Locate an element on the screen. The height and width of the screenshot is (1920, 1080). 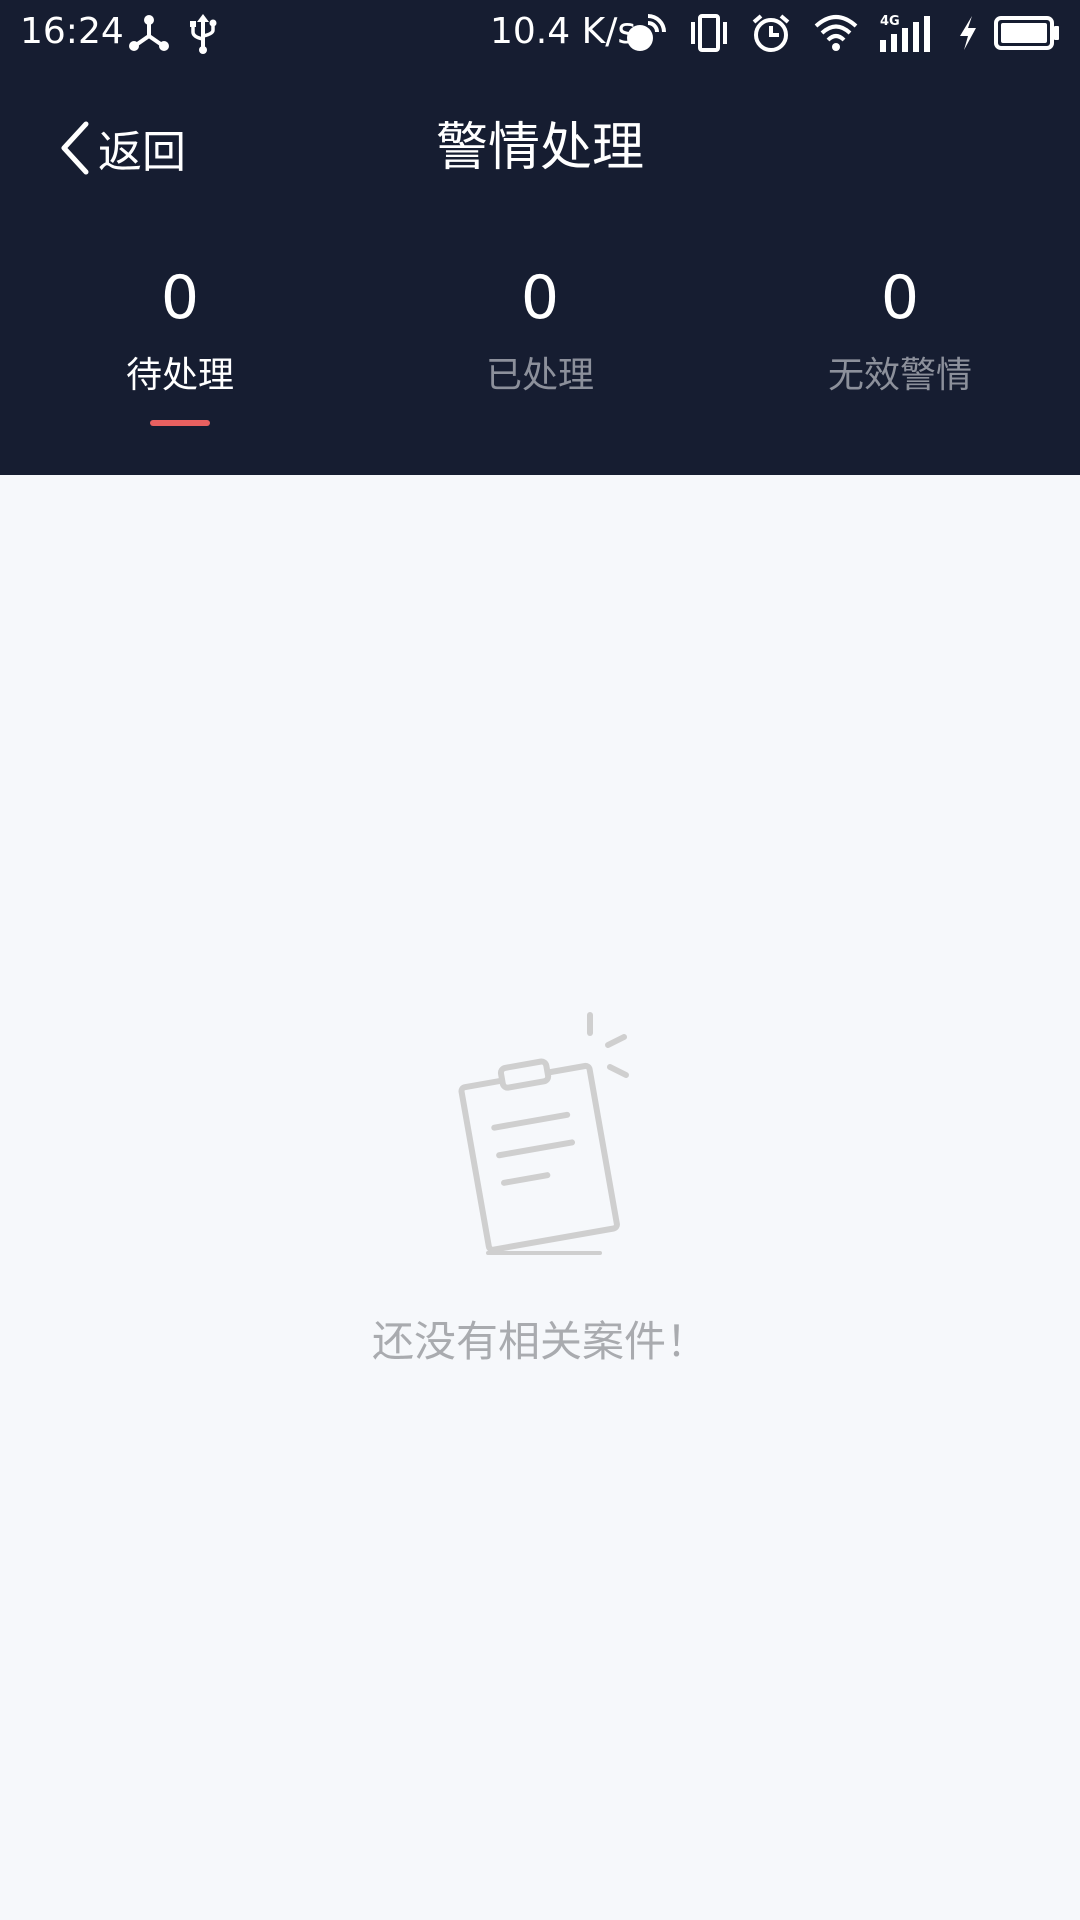
tab-processed: 0 已处理 is located at coordinates (540, 331).